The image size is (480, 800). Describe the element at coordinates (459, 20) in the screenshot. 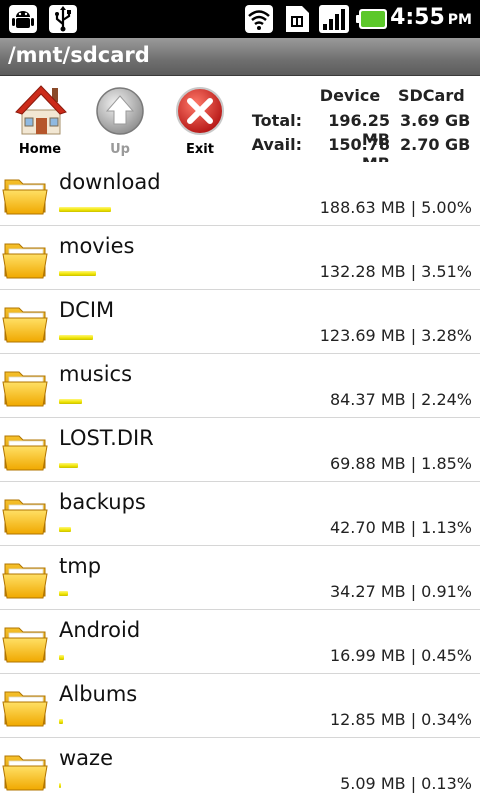

I see `clock-ampm: PM` at that location.